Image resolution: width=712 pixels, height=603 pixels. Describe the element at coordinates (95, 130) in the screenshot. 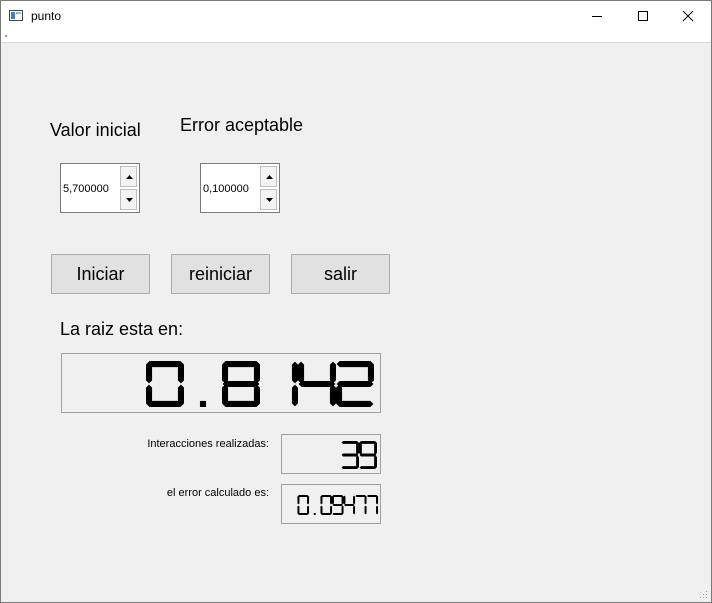

I see `valor-inicial-label: Valor inicial` at that location.